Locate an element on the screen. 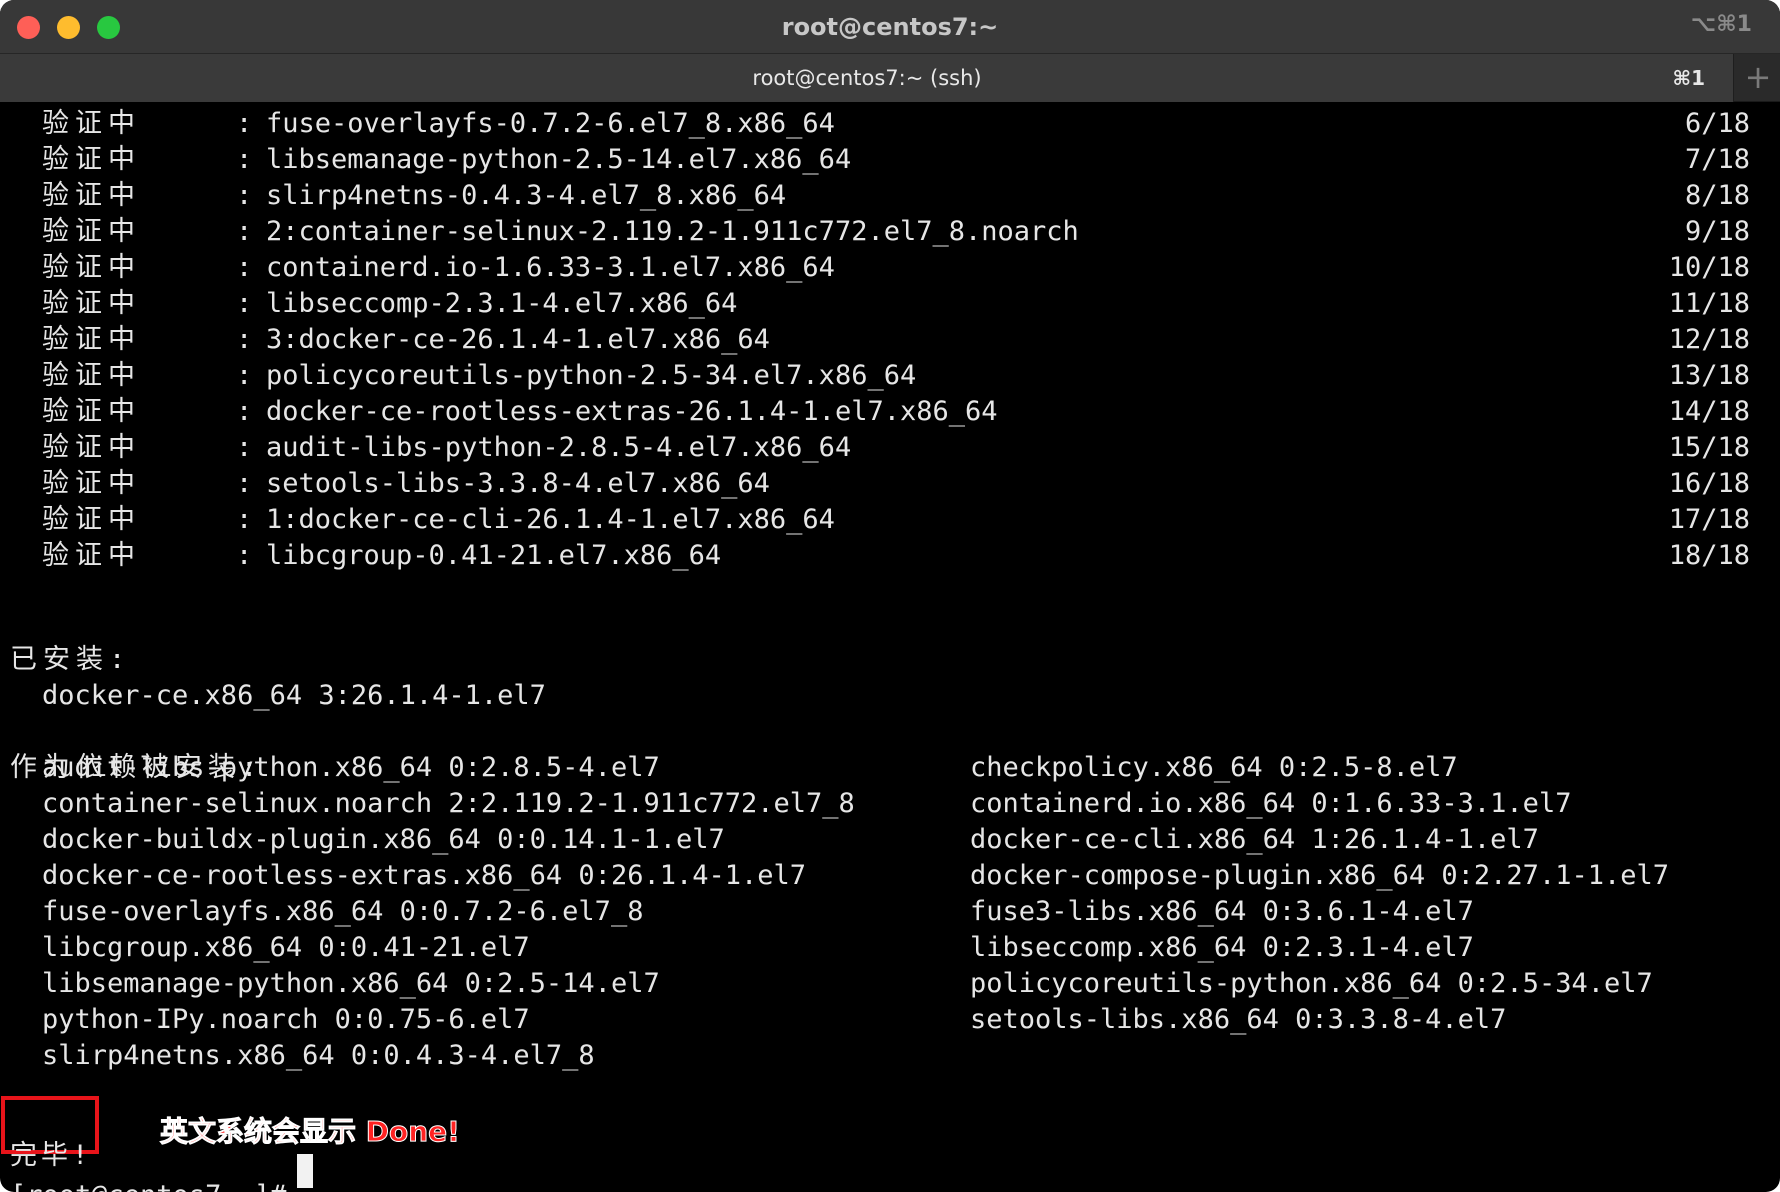 The image size is (1780, 1192). verify-package: audit-libs-python-2.8.5-4.el7.x86_64 is located at coordinates (559, 447).